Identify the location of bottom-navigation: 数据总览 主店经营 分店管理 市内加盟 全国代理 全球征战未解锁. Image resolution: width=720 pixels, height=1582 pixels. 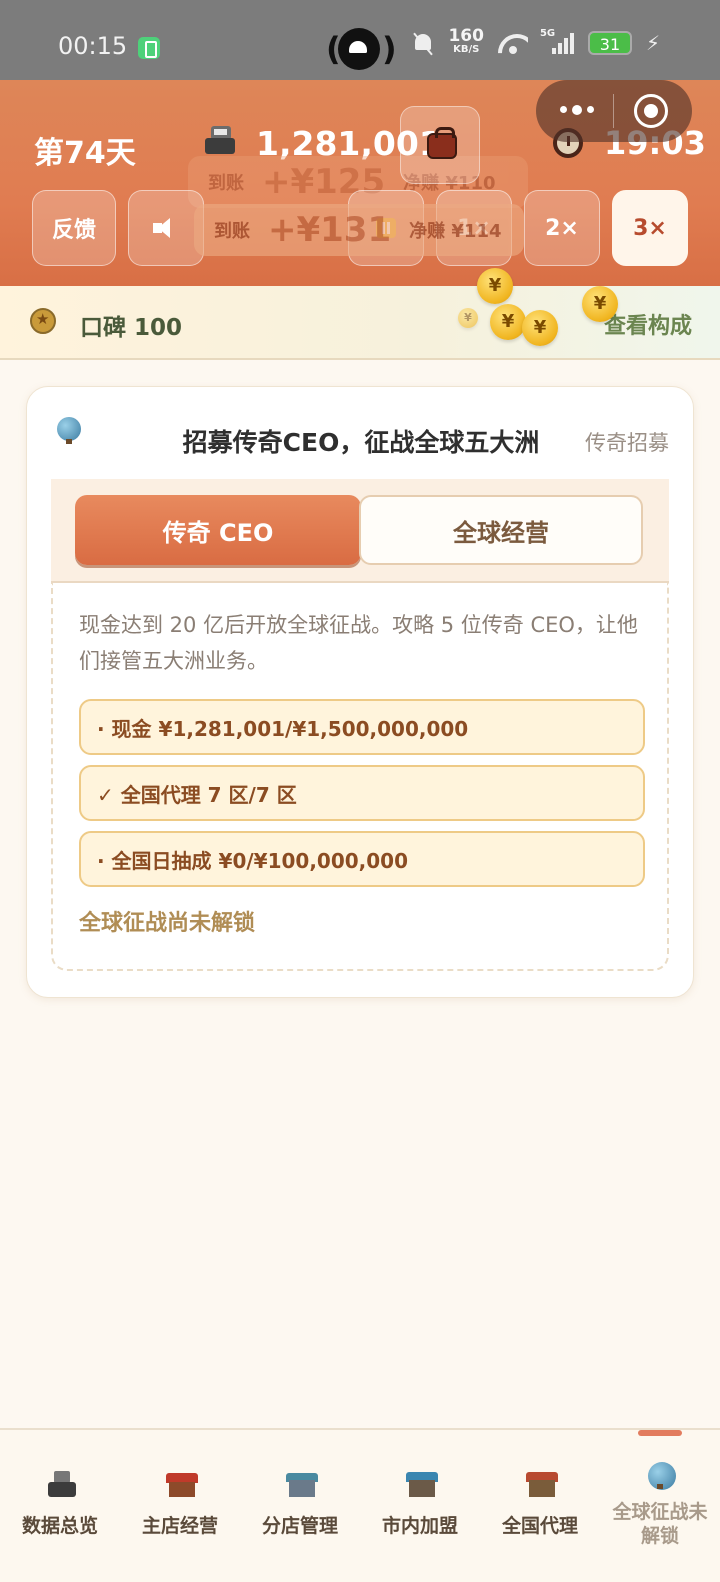
(360, 1505).